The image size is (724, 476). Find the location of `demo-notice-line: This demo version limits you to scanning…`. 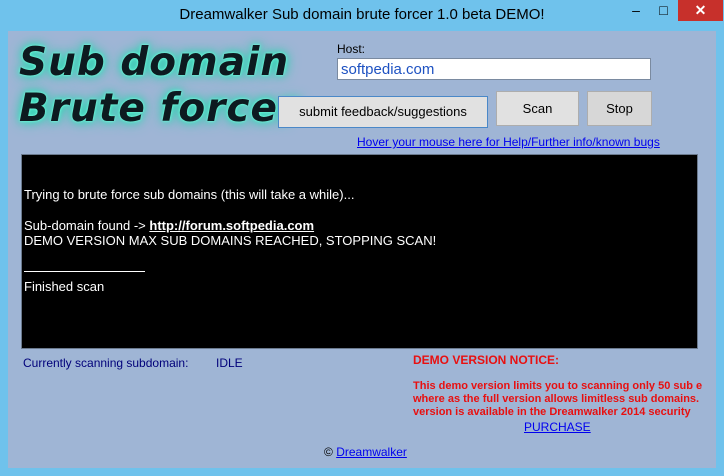

demo-notice-line: This demo version limits you to scanning… is located at coordinates (558, 386).